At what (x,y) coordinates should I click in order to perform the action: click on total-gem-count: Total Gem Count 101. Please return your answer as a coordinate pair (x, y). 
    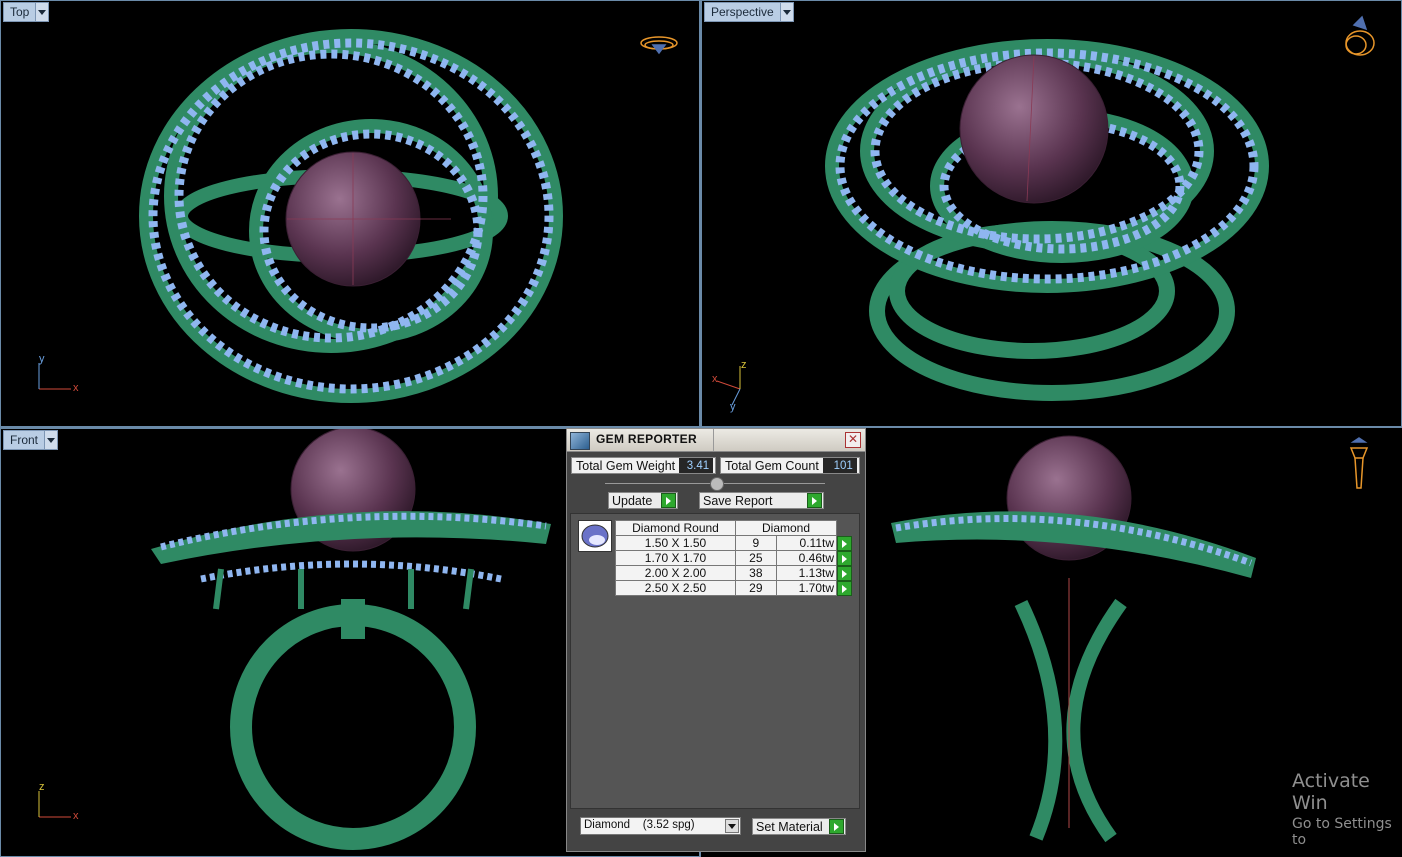
    Looking at the image, I should click on (790, 465).